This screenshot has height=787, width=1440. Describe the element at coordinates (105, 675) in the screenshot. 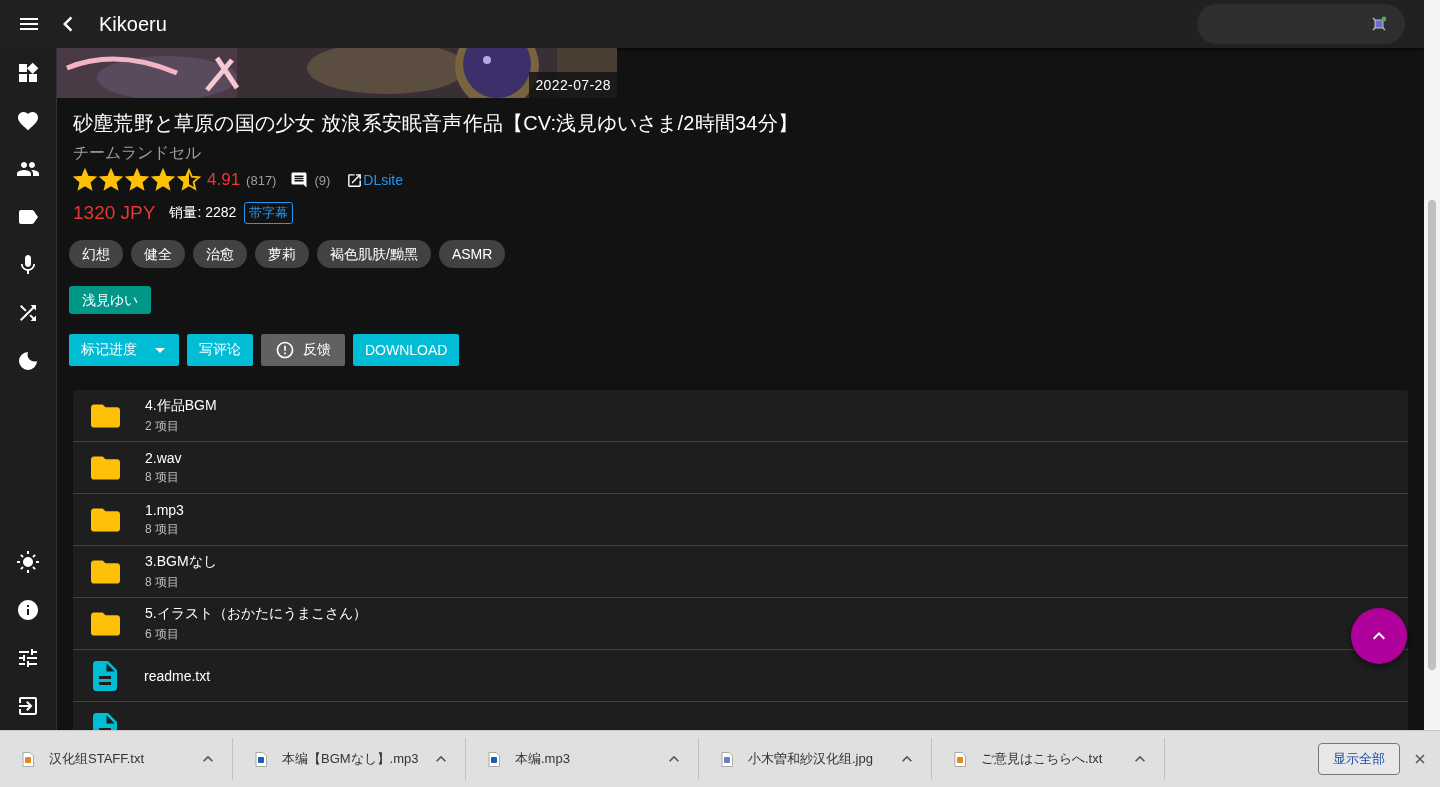

I see `document-icon` at that location.